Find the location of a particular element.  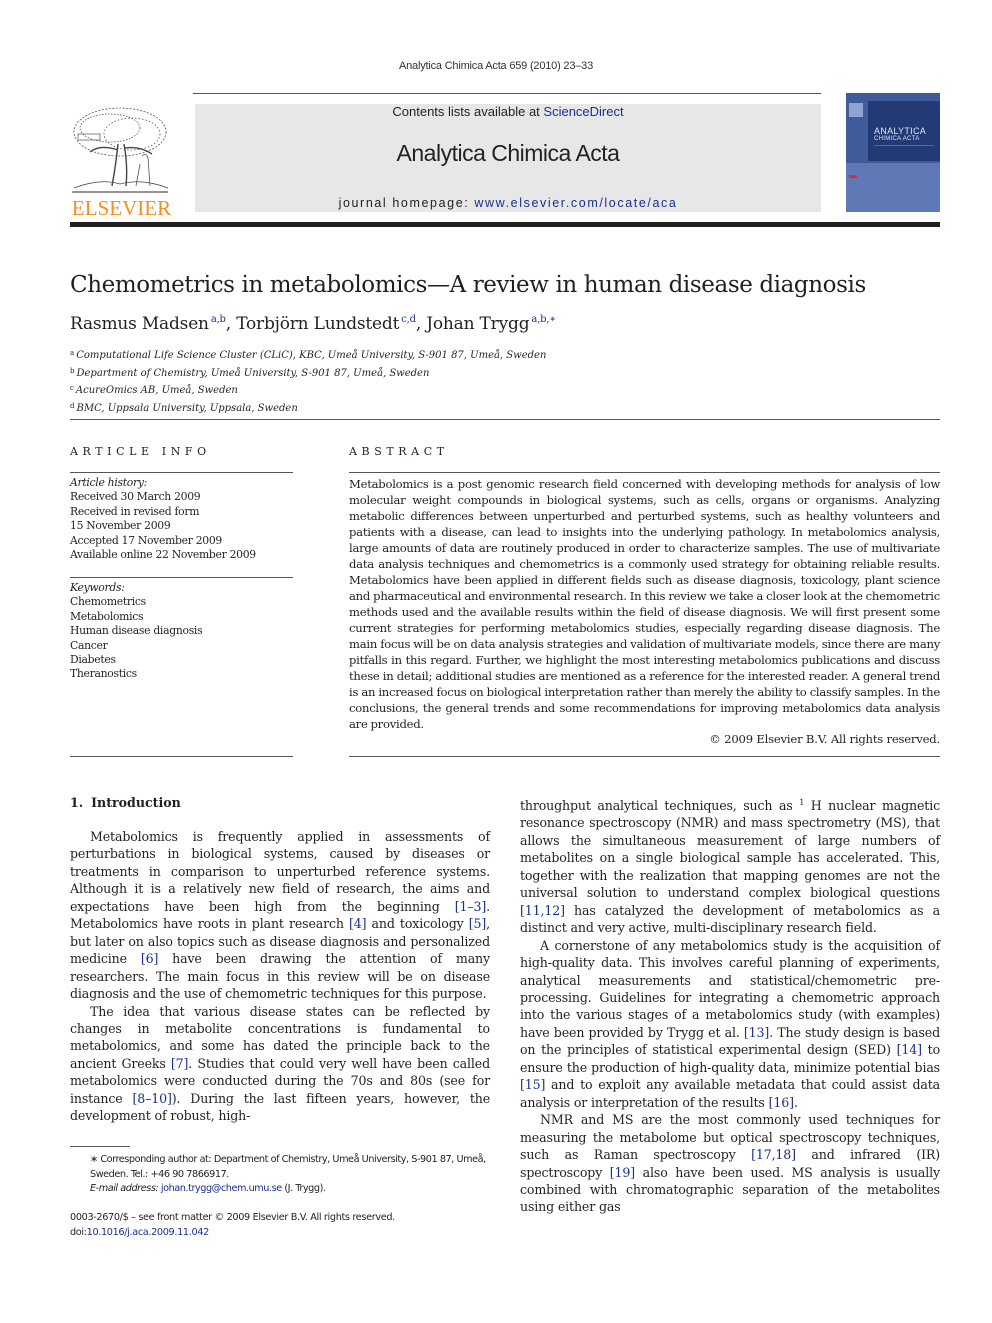

keyword: Metabolomics is located at coordinates (107, 616).